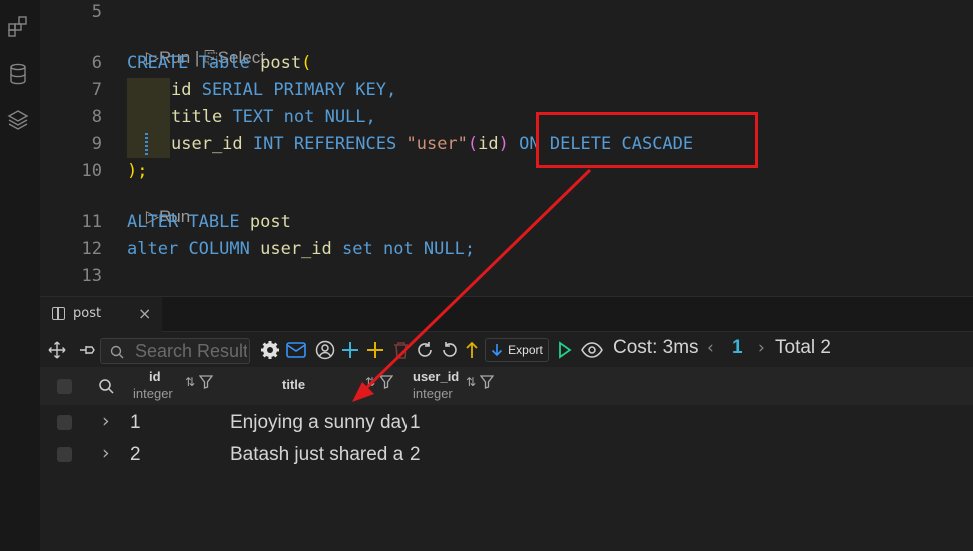 This screenshot has width=973, height=551. What do you see at coordinates (472, 285) in the screenshot?
I see `annotation-arrow` at bounding box center [472, 285].